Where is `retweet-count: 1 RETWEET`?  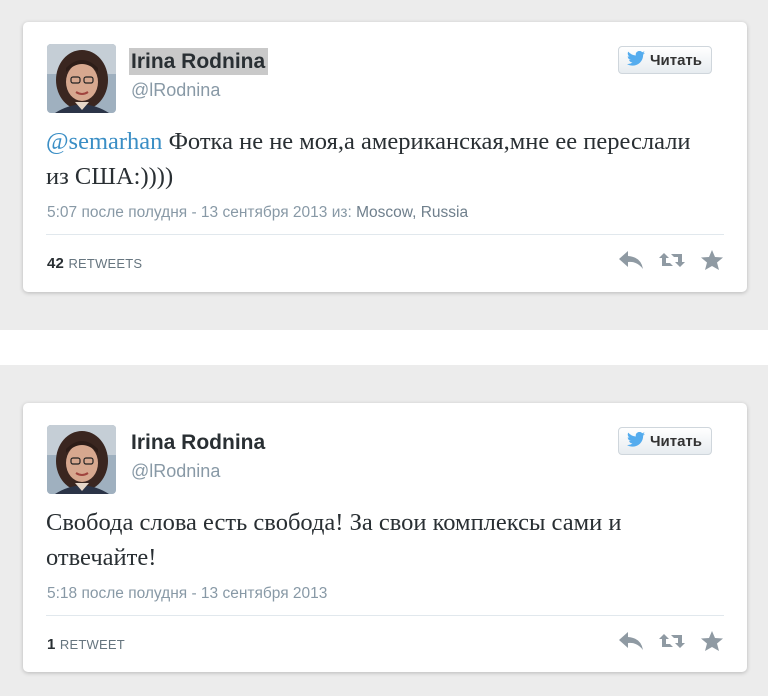 retweet-count: 1 RETWEET is located at coordinates (86, 644).